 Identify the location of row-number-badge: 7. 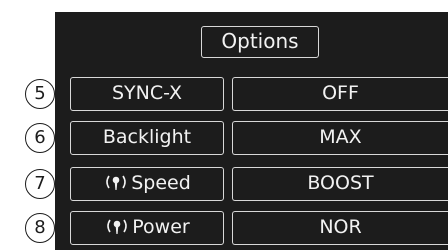
(40, 184).